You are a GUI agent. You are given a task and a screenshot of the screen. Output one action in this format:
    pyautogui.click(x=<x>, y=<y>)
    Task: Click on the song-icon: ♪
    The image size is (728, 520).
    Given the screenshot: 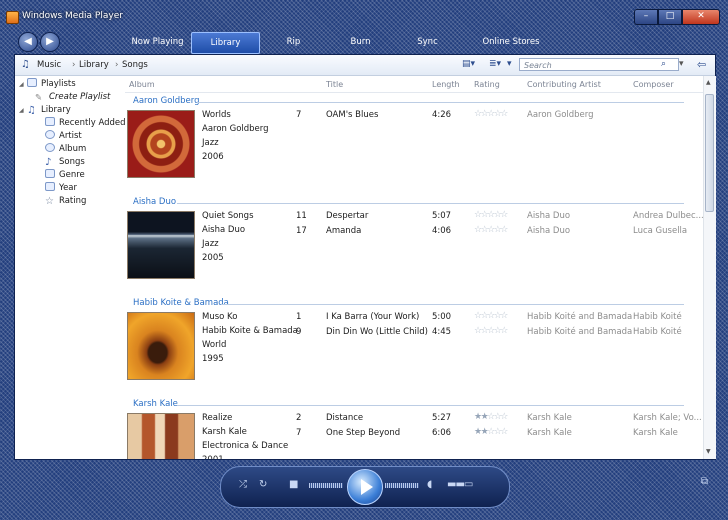 What is the action you would take?
    pyautogui.click(x=48, y=162)
    